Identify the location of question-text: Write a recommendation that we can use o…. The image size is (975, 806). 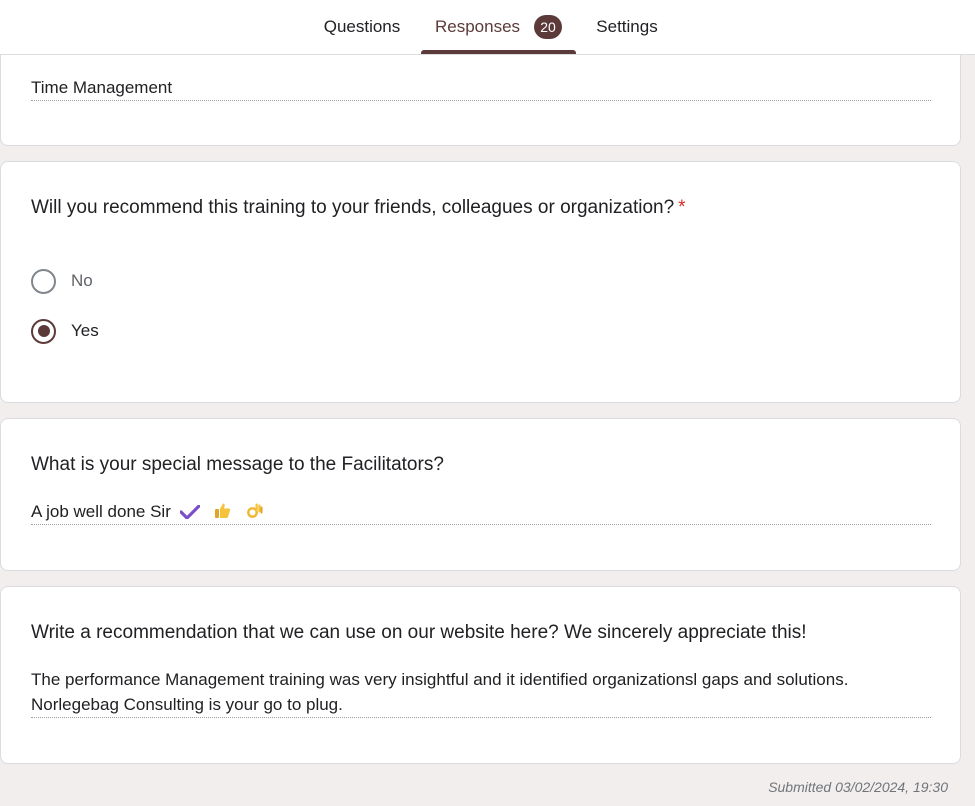
(419, 632).